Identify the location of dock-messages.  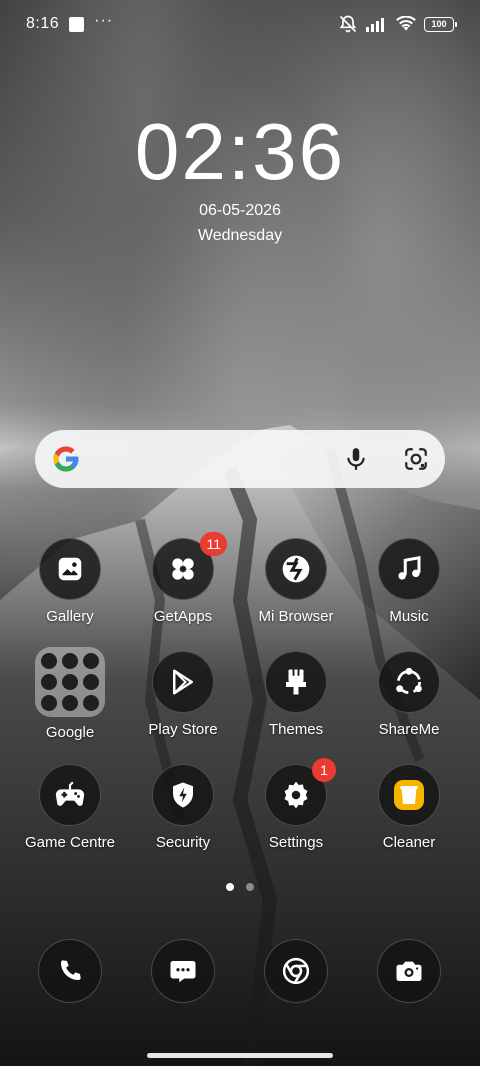
(183, 971).